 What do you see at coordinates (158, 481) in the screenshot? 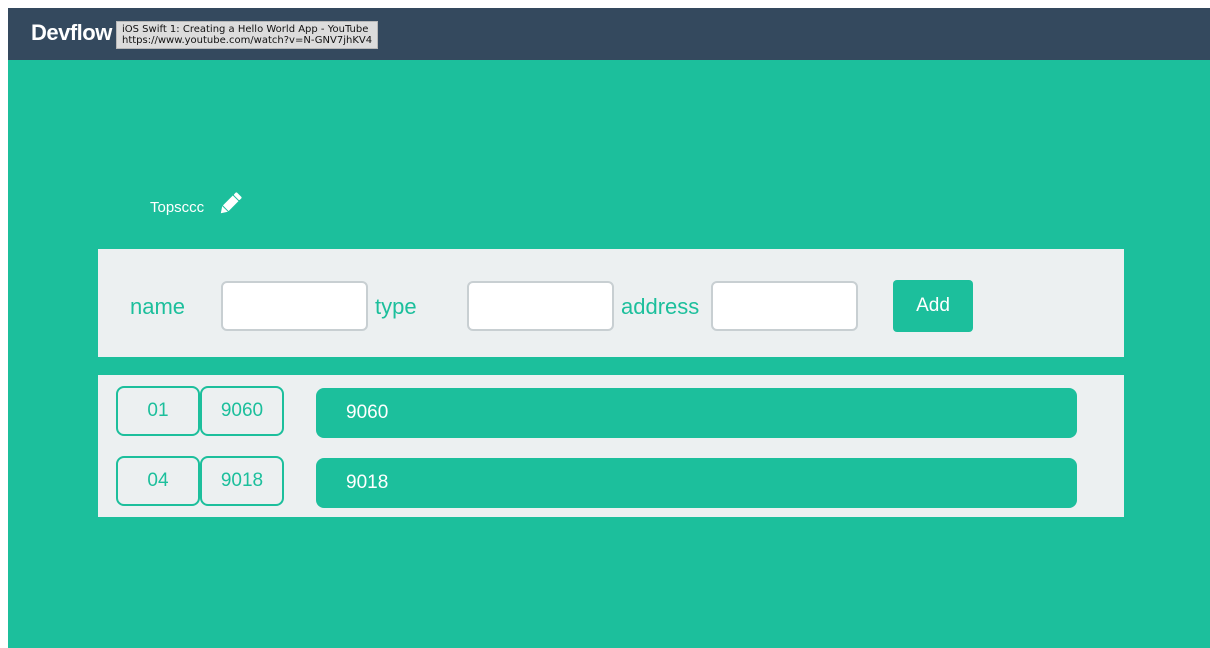
I see `item-id-chip: 04` at bounding box center [158, 481].